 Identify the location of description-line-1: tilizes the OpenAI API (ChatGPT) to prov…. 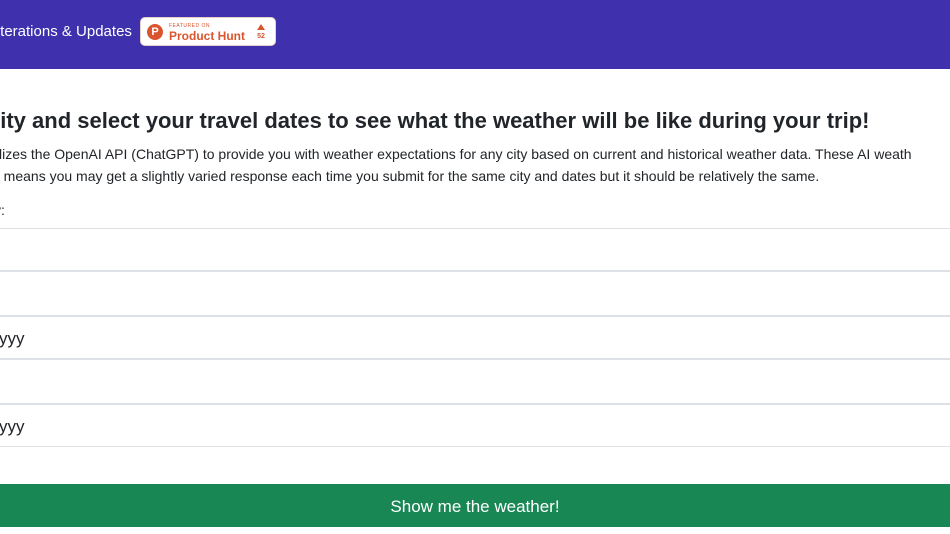
(456, 154).